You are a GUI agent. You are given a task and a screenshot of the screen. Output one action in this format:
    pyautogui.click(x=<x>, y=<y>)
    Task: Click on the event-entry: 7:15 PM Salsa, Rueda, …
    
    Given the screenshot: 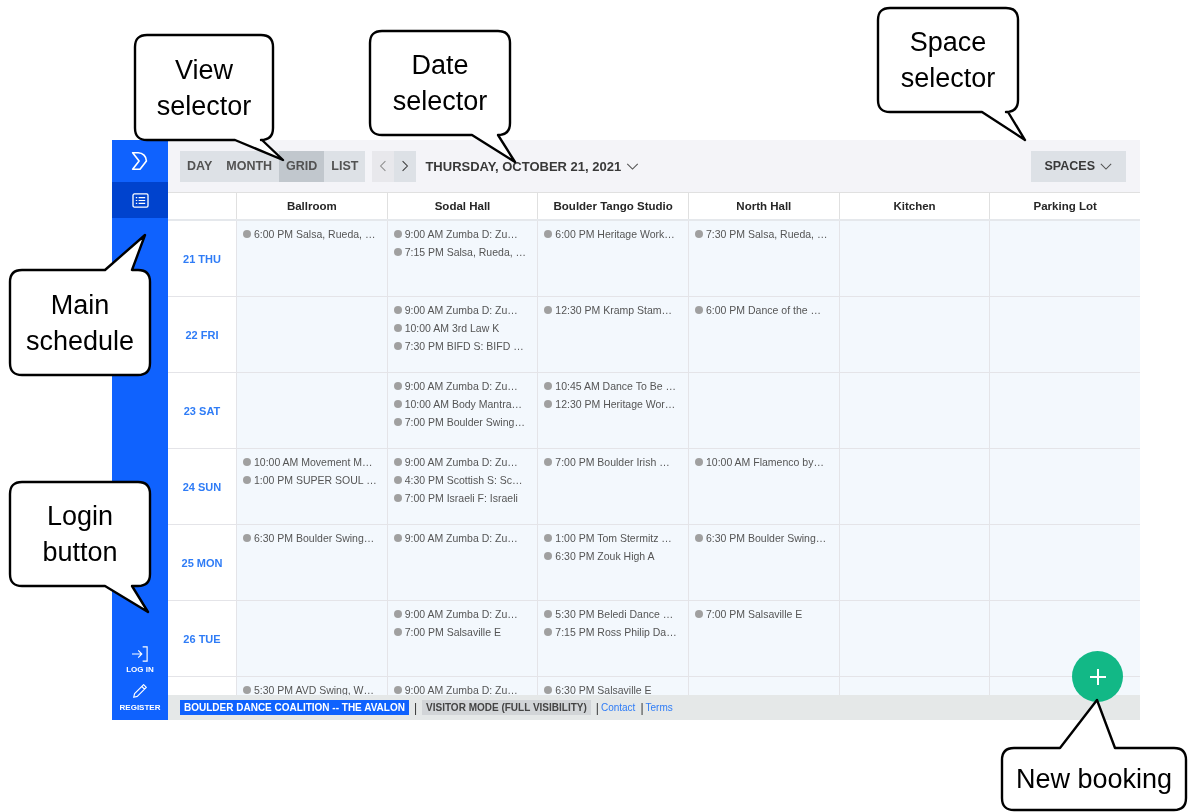 What is the action you would take?
    pyautogui.click(x=465, y=252)
    